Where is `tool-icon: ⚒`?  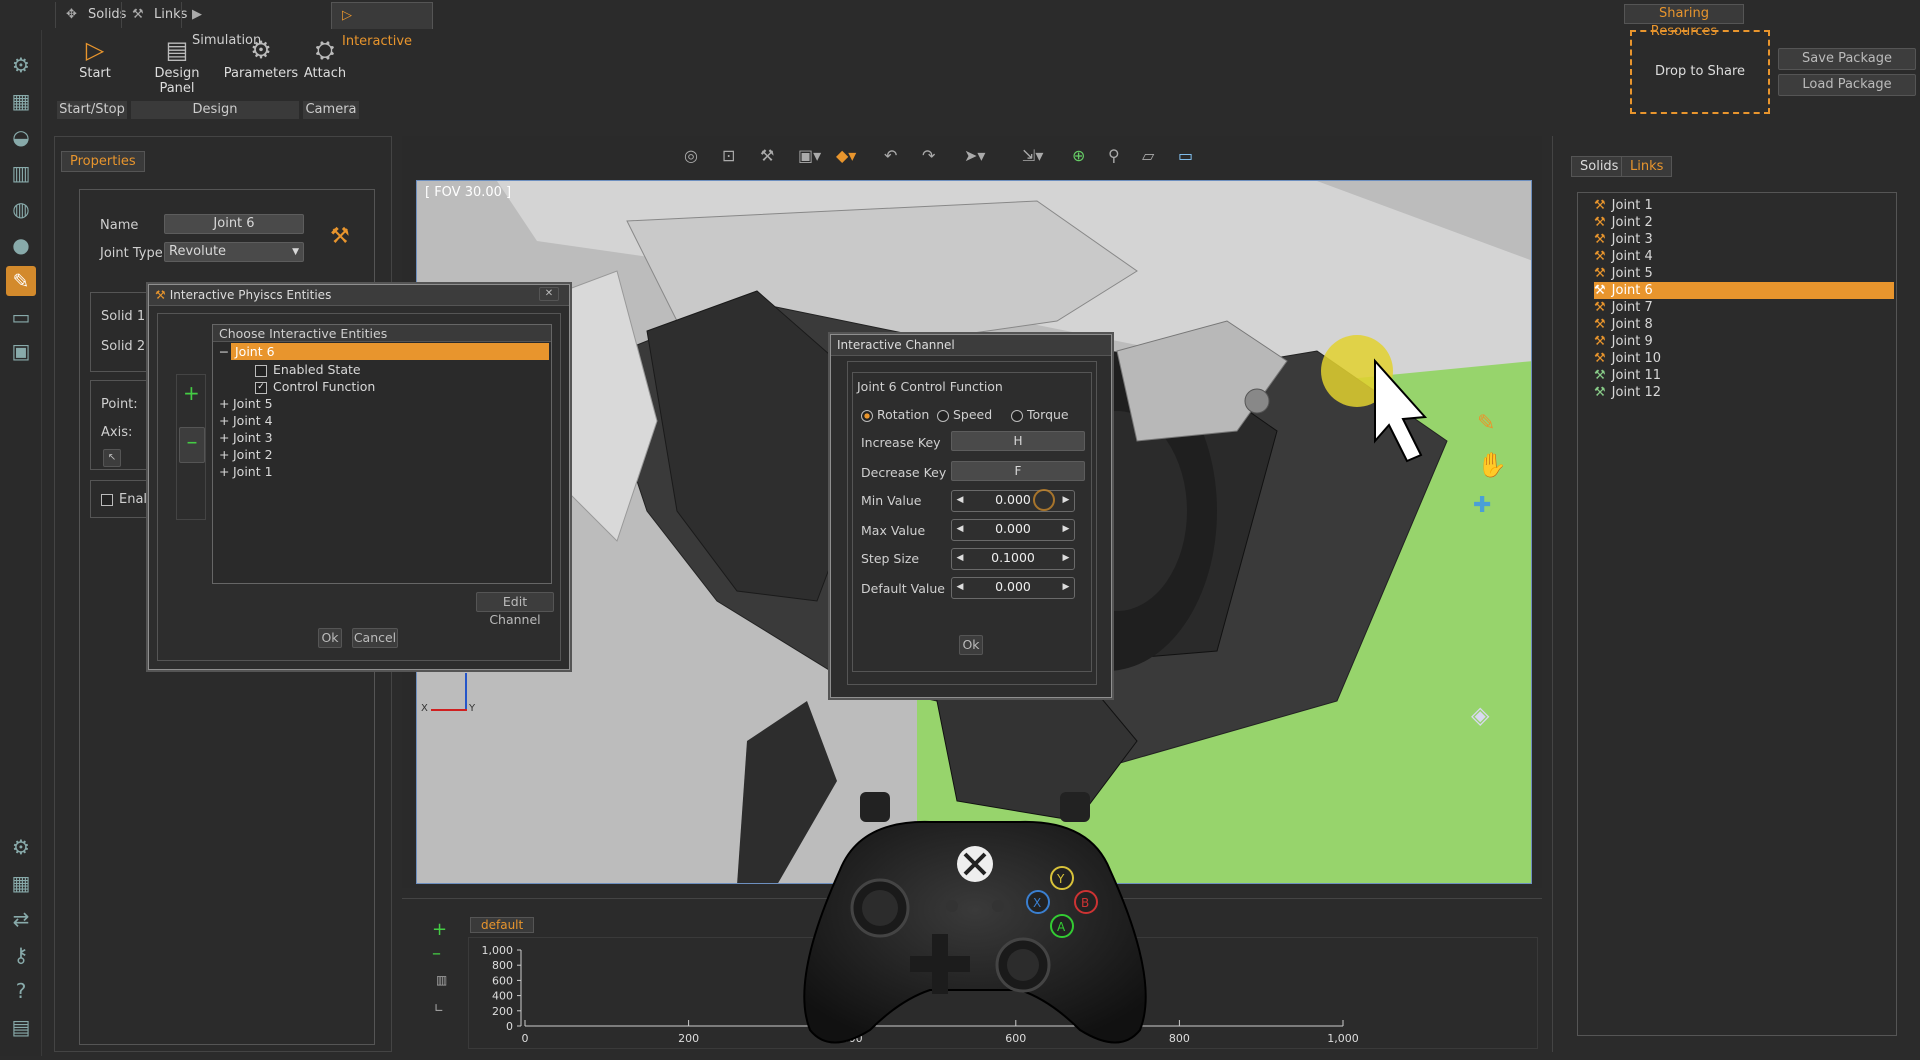 tool-icon: ⚒ is located at coordinates (767, 155).